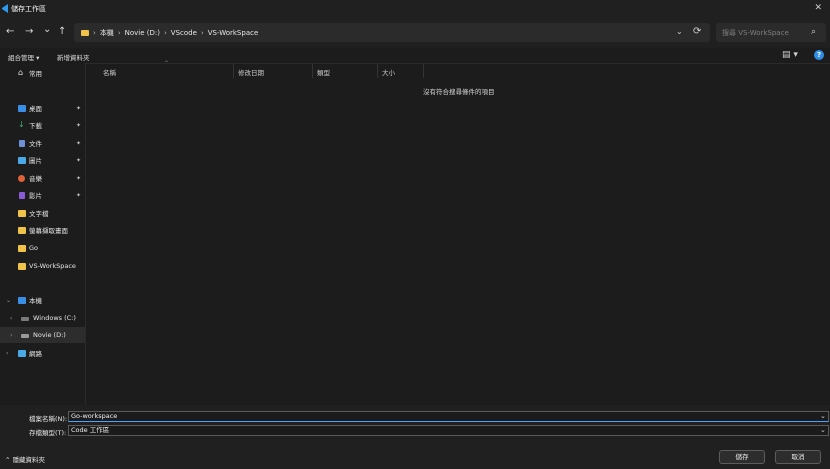 The height and width of the screenshot is (469, 830). I want to click on video-icon, so click(22, 195).